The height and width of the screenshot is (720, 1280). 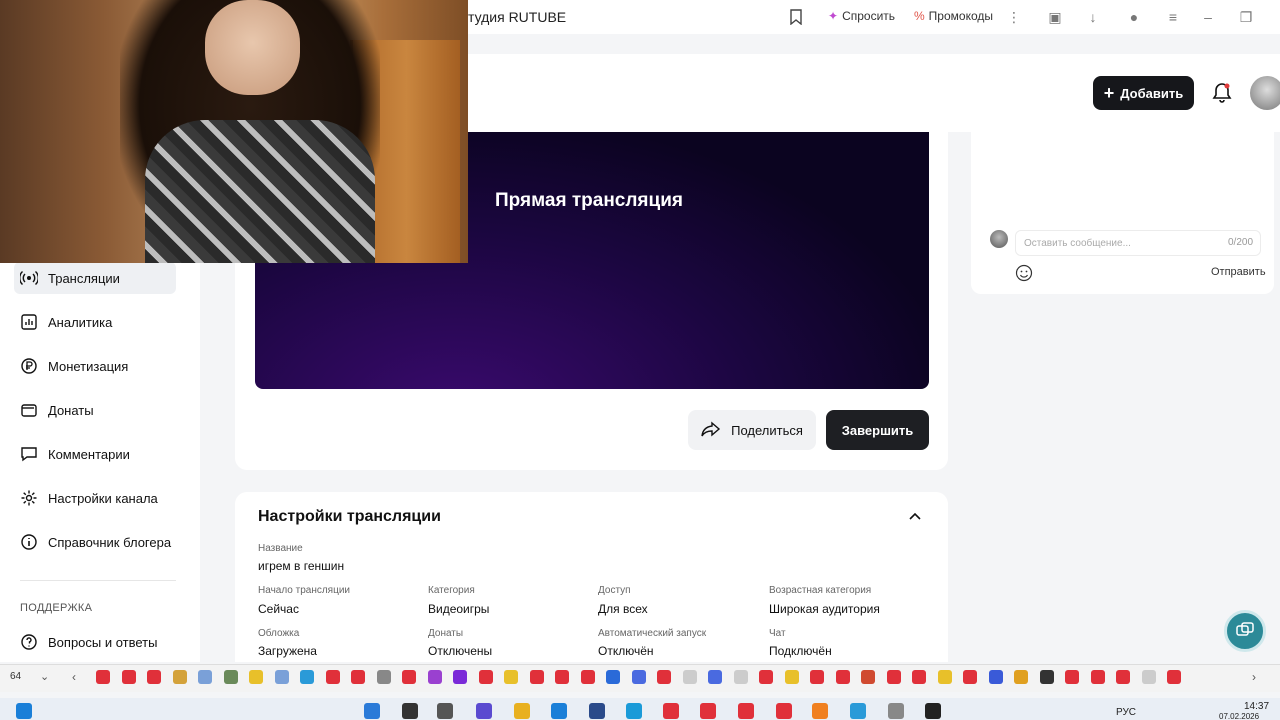 I want to click on promo-button: % Промокоды, so click(x=953, y=16).